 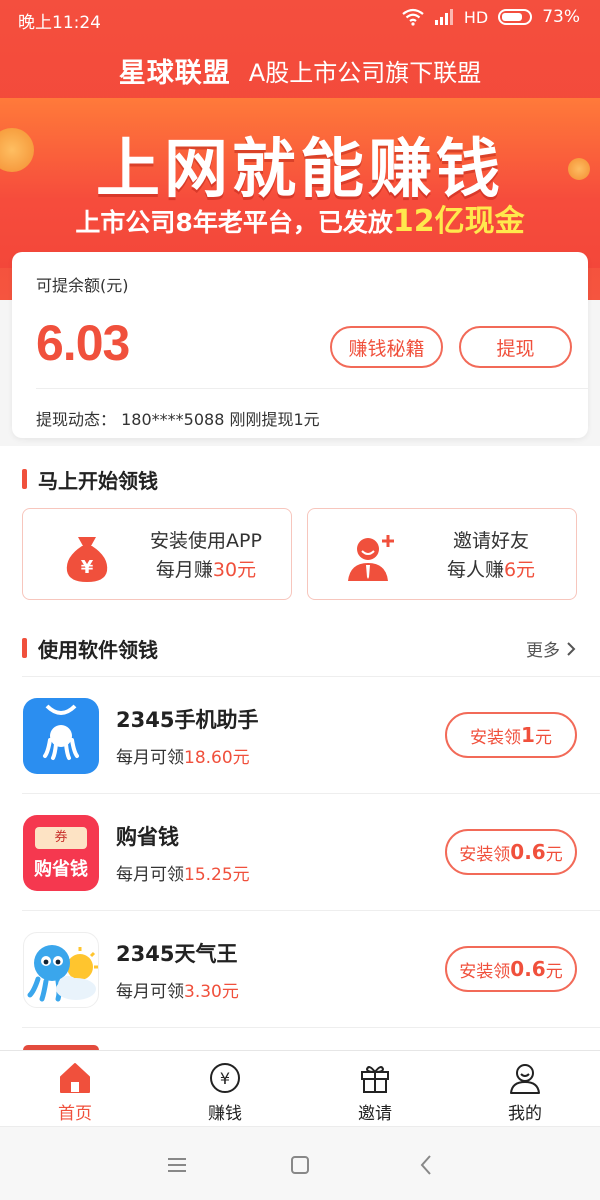 What do you see at coordinates (458, 221) in the screenshot?
I see `banner-highlight: 12亿现金` at bounding box center [458, 221].